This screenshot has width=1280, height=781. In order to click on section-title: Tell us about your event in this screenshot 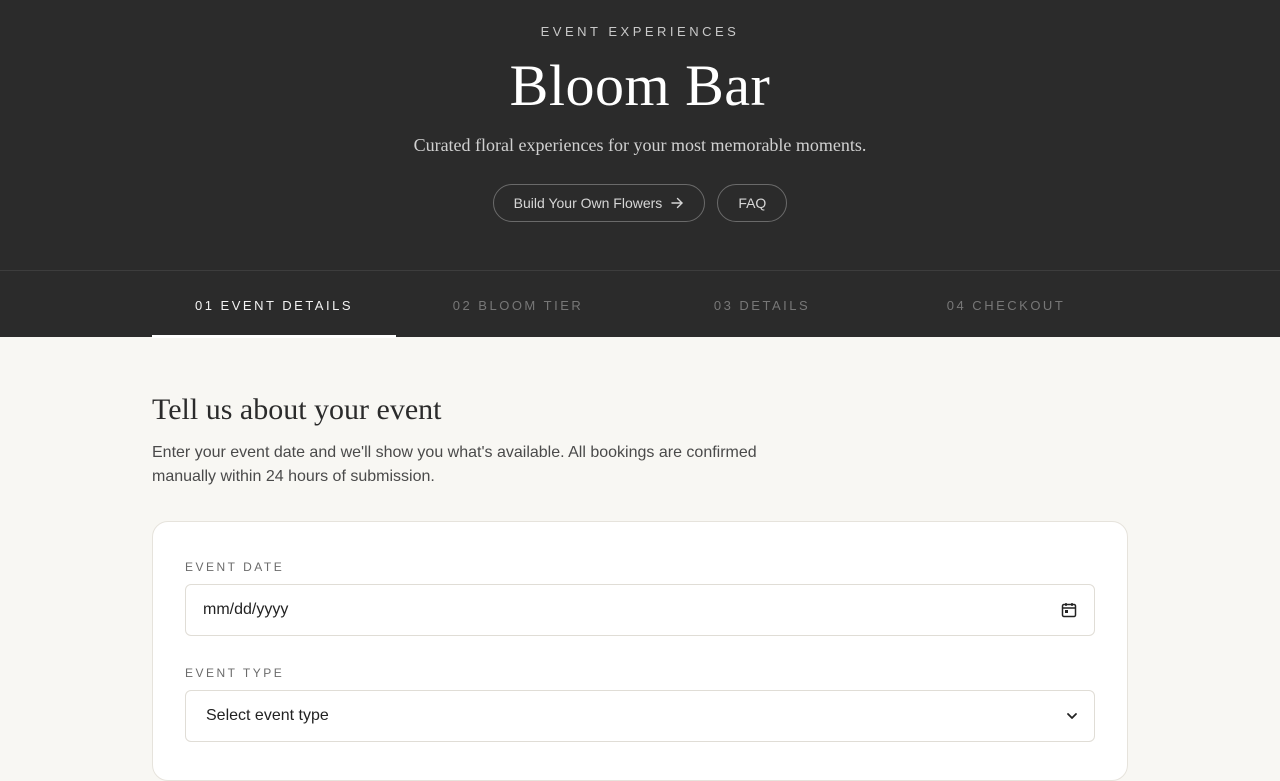, I will do `click(297, 409)`.